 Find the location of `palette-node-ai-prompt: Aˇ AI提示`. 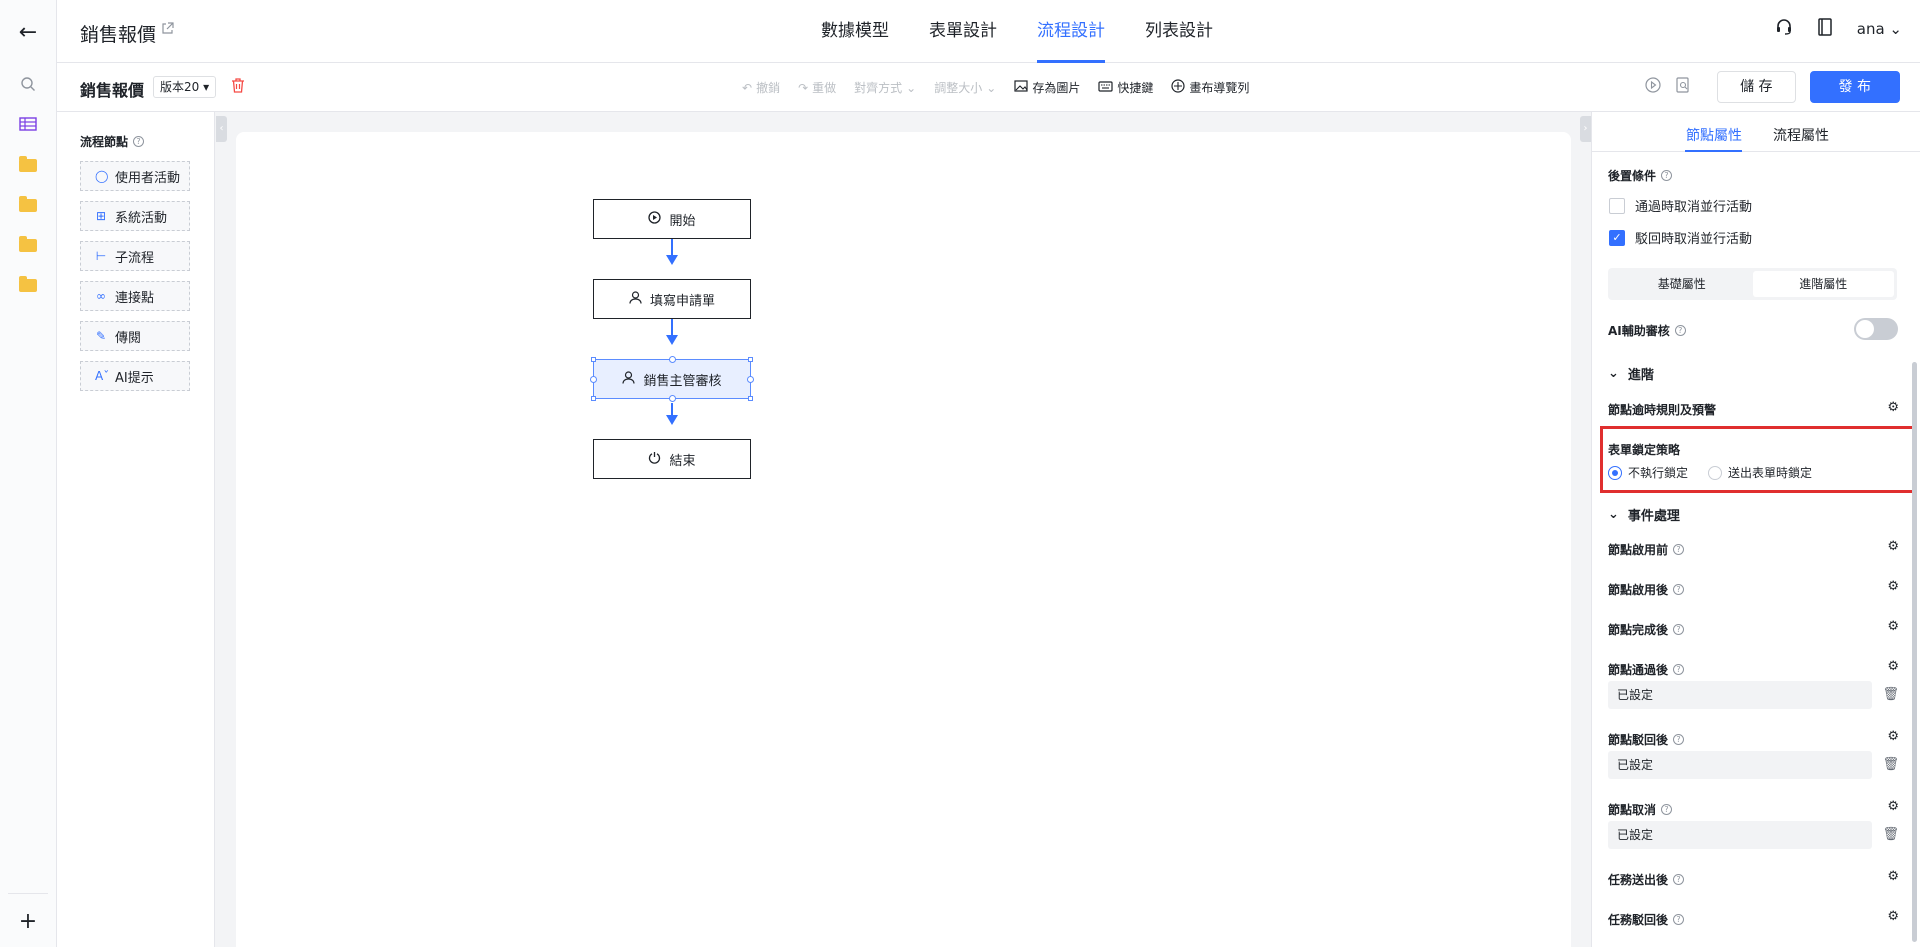

palette-node-ai-prompt: Aˇ AI提示 is located at coordinates (135, 376).